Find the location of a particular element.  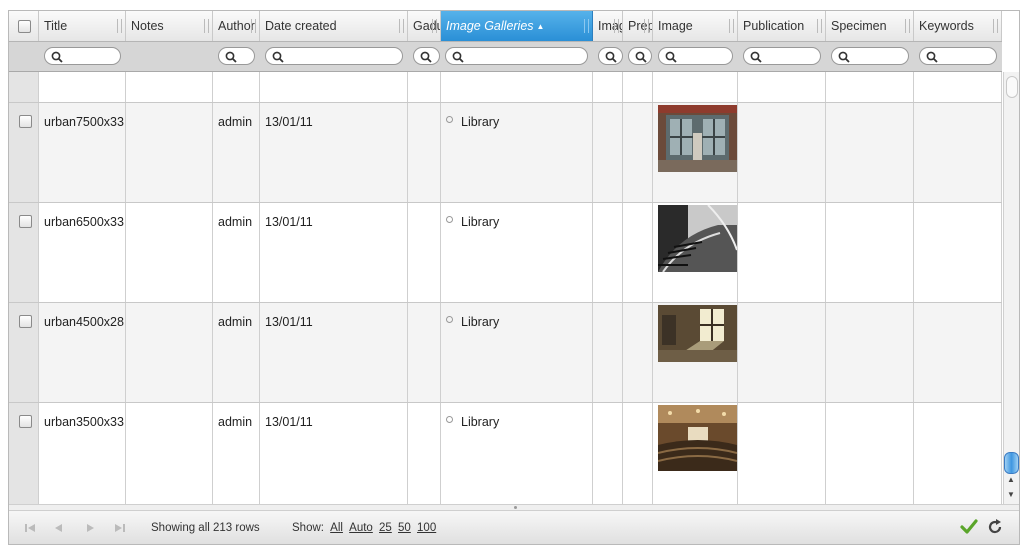

filter-title-input is located at coordinates (82, 56).